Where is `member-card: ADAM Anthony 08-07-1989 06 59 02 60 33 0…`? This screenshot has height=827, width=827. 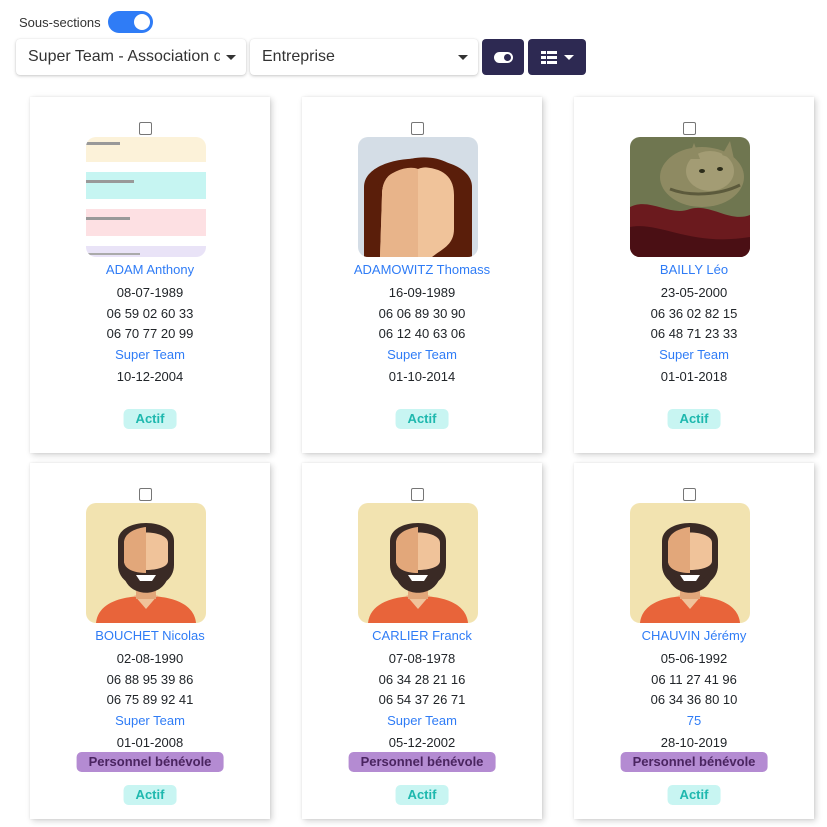
member-card: ADAM Anthony 08-07-1989 06 59 02 60 33 0… is located at coordinates (150, 275).